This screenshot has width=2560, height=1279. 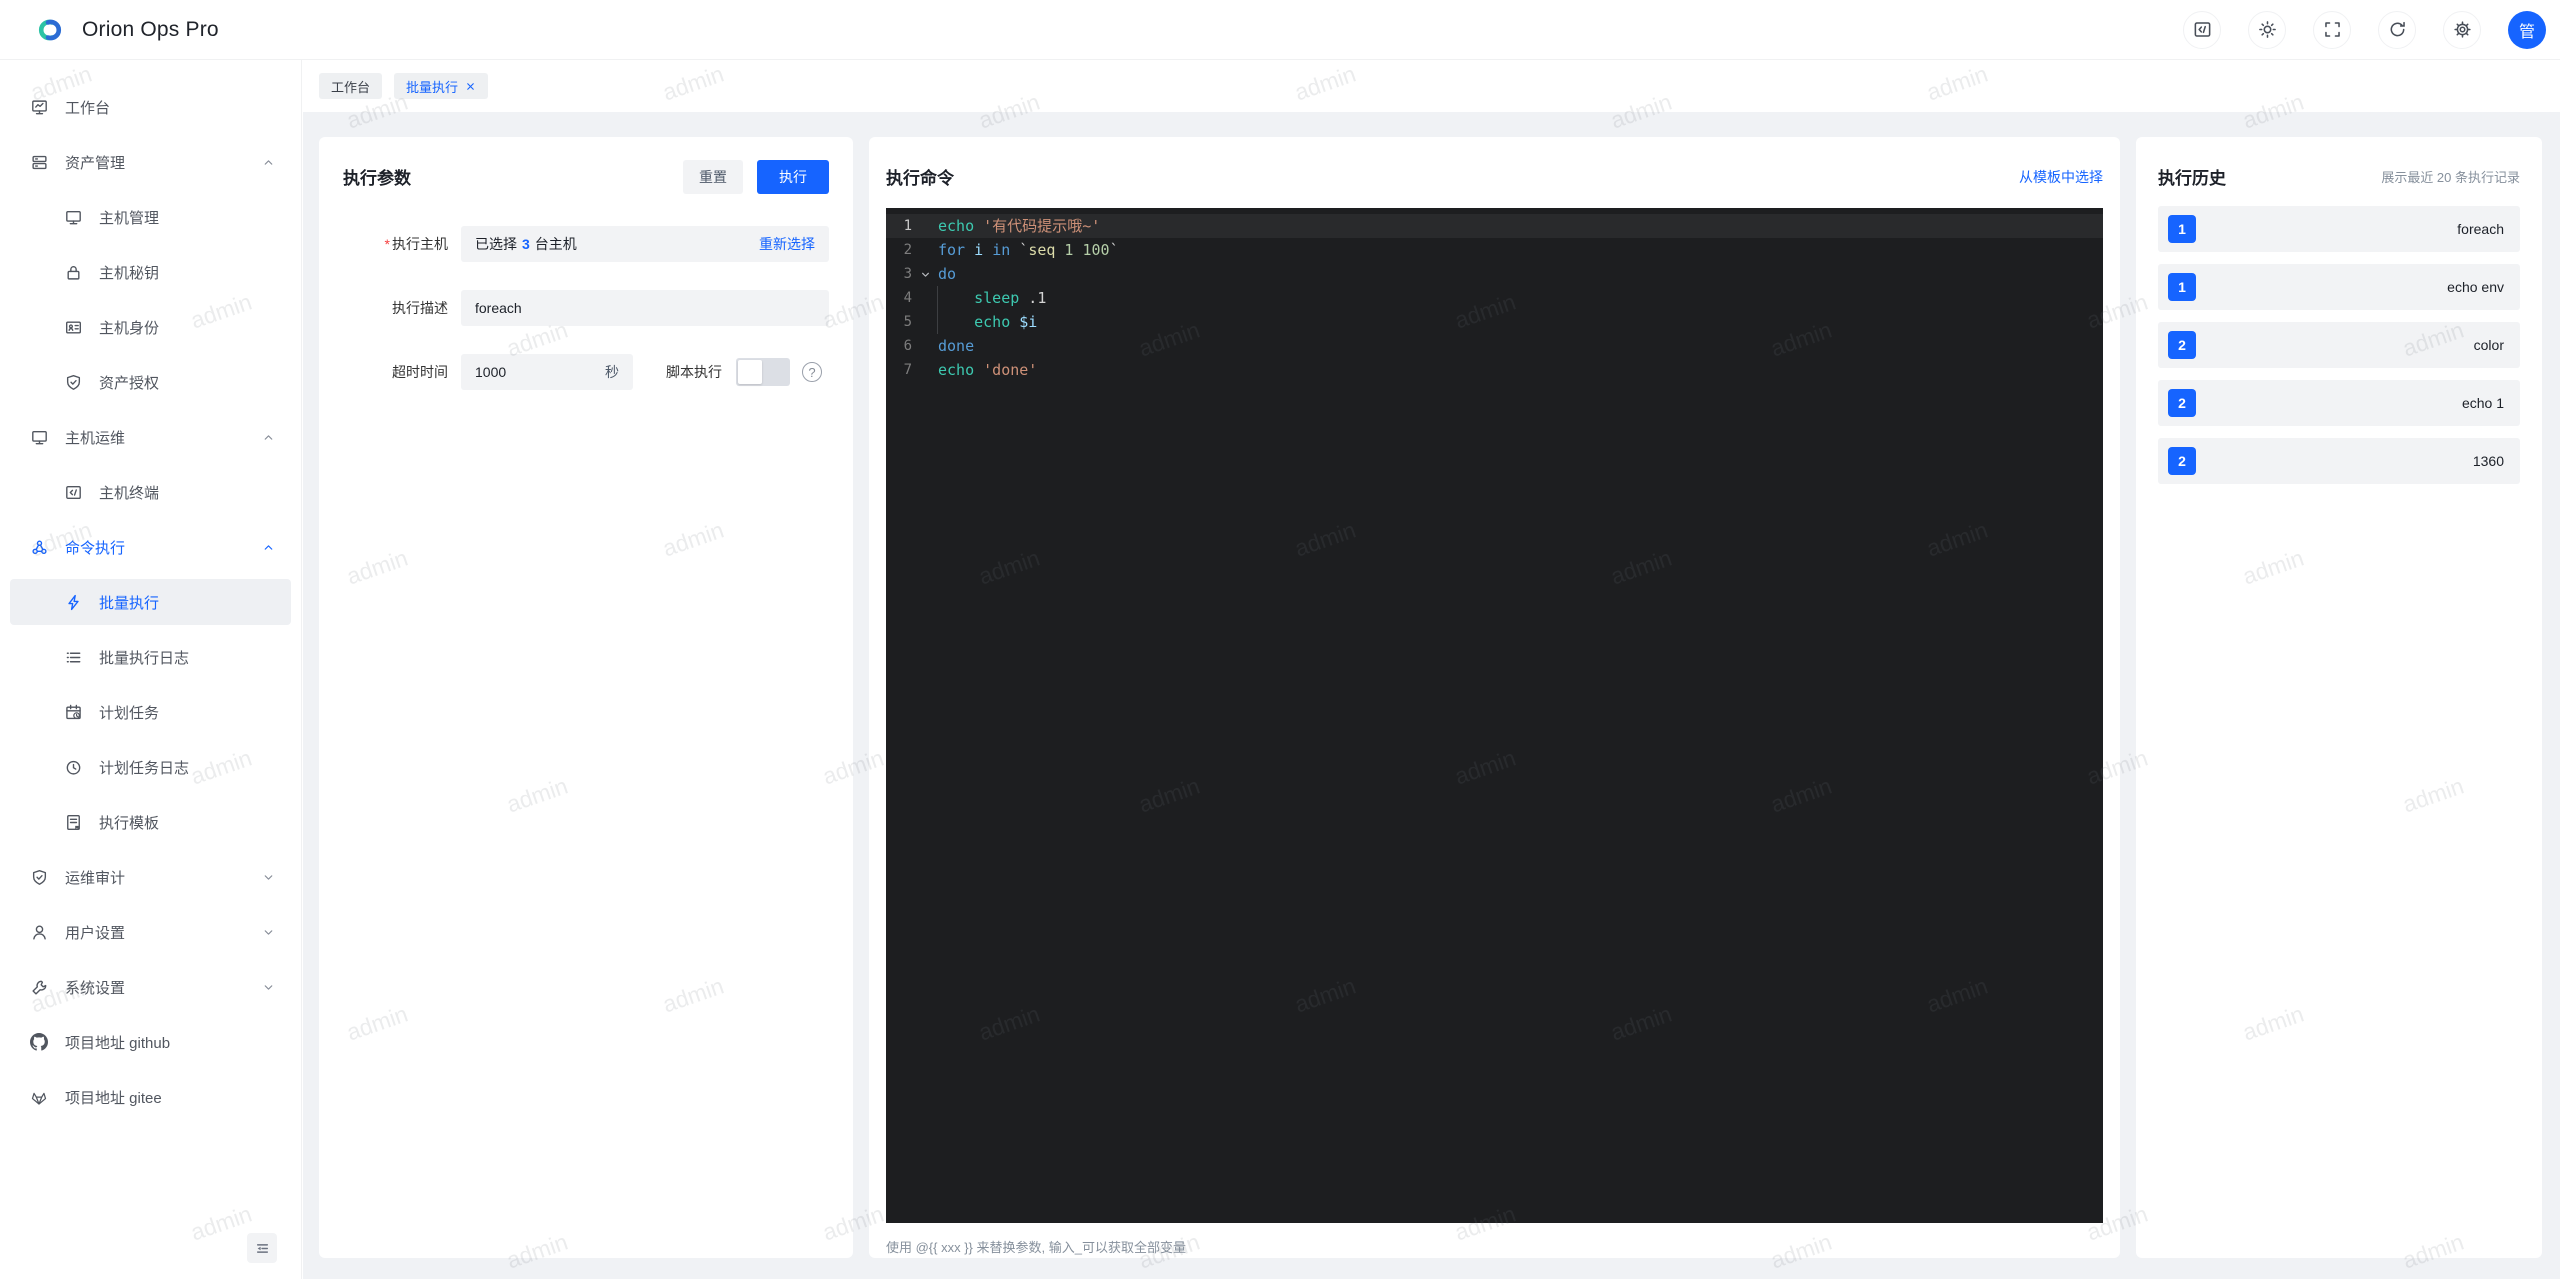 I want to click on user-icon, so click(x=39, y=932).